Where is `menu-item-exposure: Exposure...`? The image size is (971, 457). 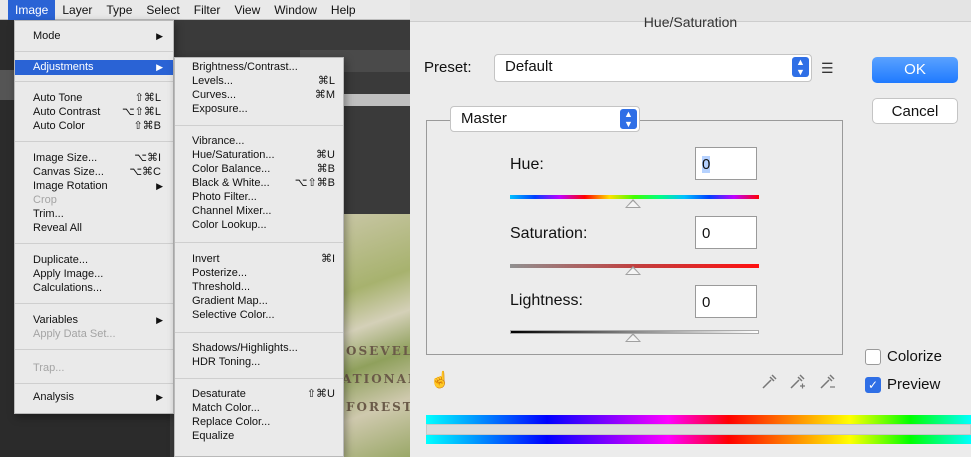 menu-item-exposure: Exposure... is located at coordinates (259, 109).